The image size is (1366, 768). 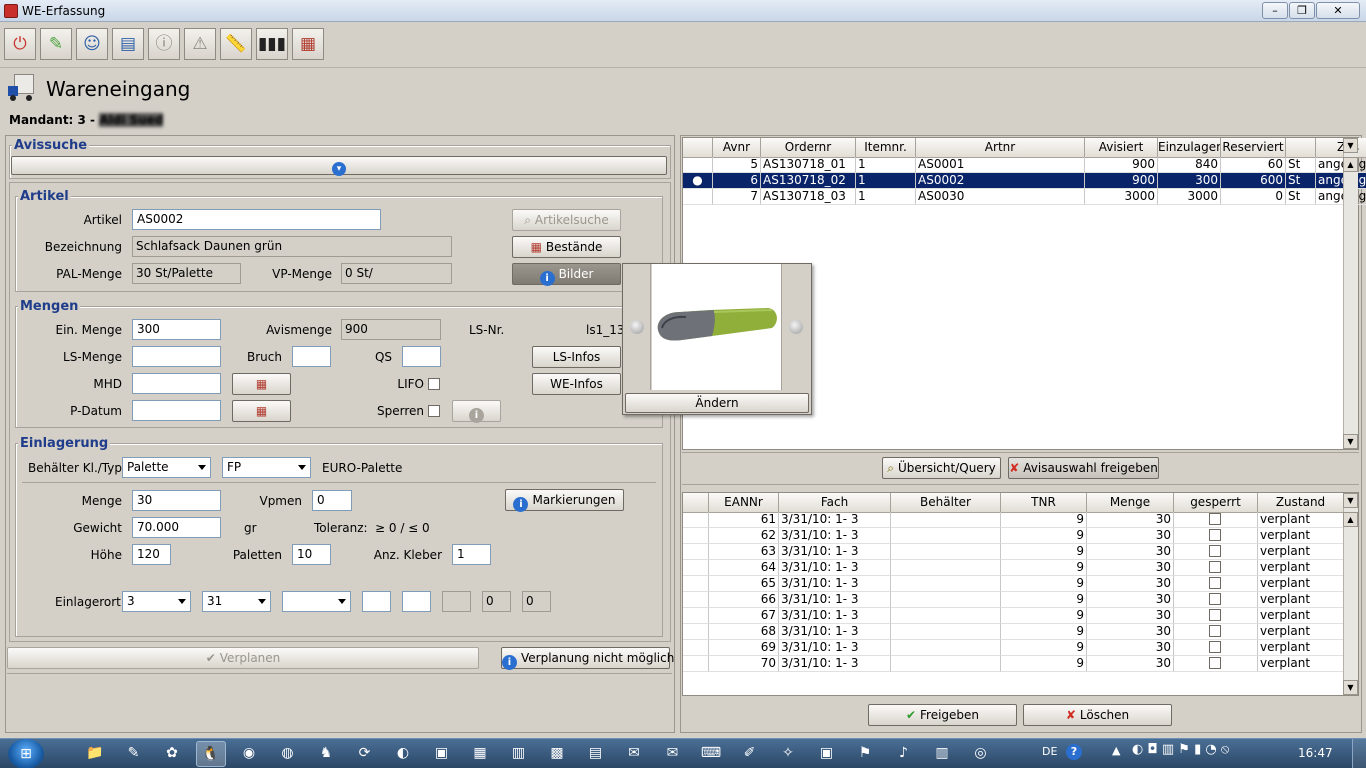 I want to click on ean-col-header, so click(x=696, y=503).